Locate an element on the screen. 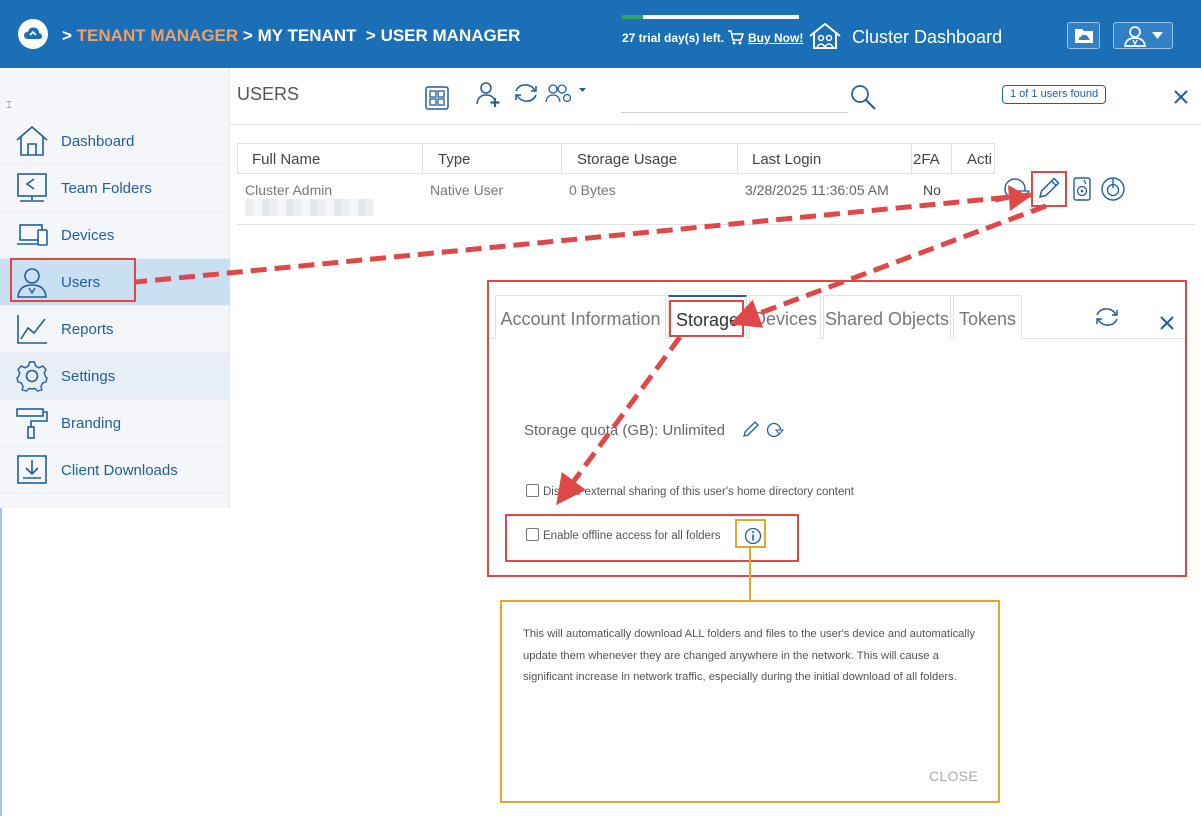 The width and height of the screenshot is (1201, 816). cell-storage-usage: 0 Bytes is located at coordinates (592, 190).